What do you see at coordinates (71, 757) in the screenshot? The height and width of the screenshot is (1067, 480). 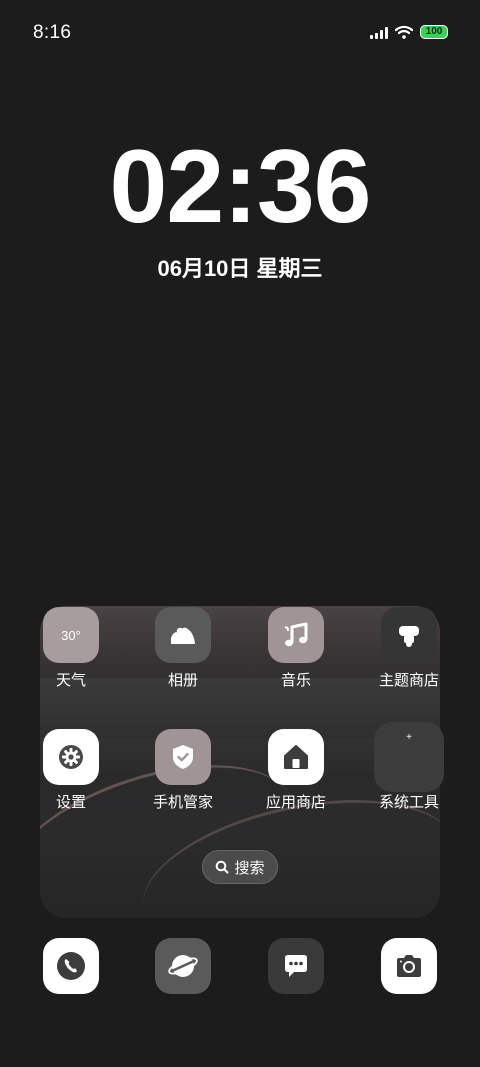 I see `settings-icon` at bounding box center [71, 757].